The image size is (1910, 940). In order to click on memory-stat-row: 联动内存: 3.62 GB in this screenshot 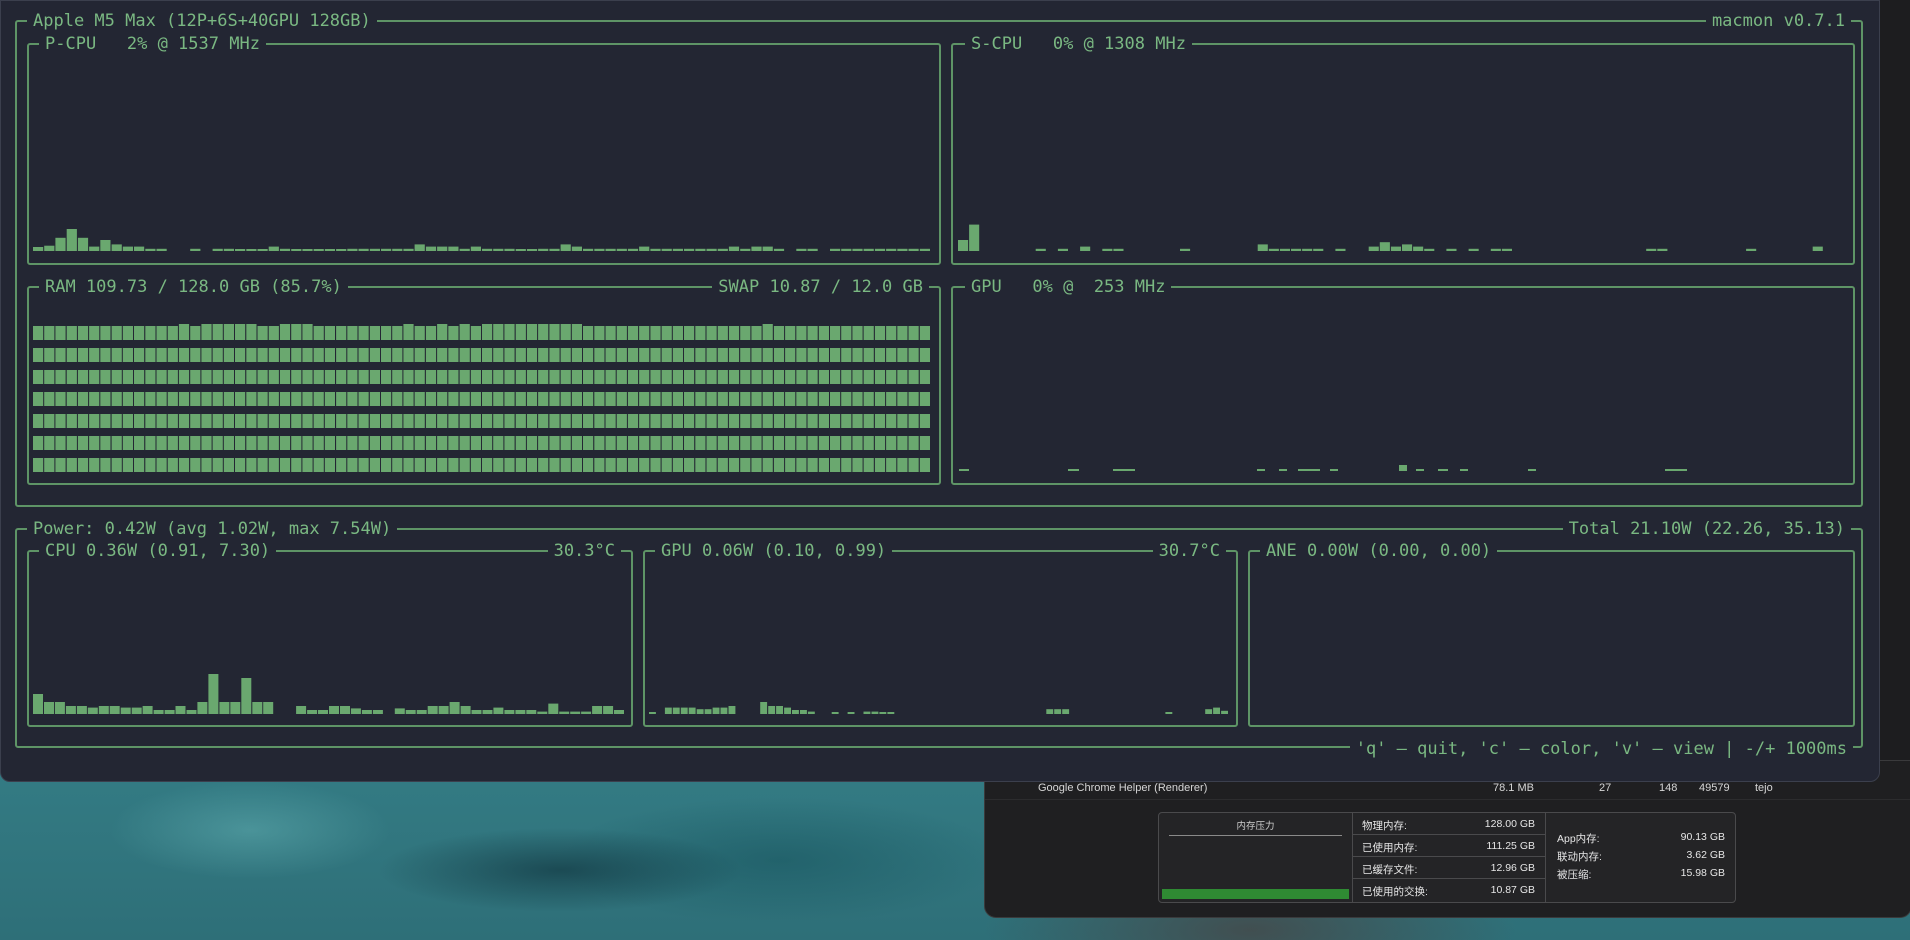, I will do `click(1640, 858)`.